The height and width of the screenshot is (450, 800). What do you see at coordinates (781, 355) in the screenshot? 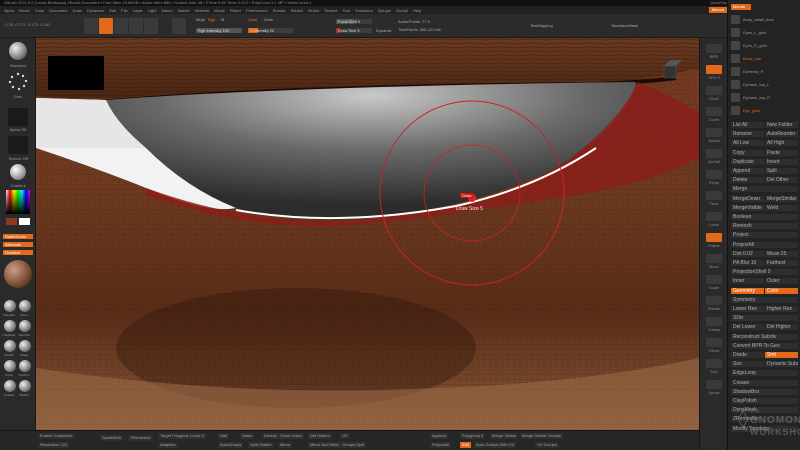
I see `smt-button: Smt` at bounding box center [781, 355].